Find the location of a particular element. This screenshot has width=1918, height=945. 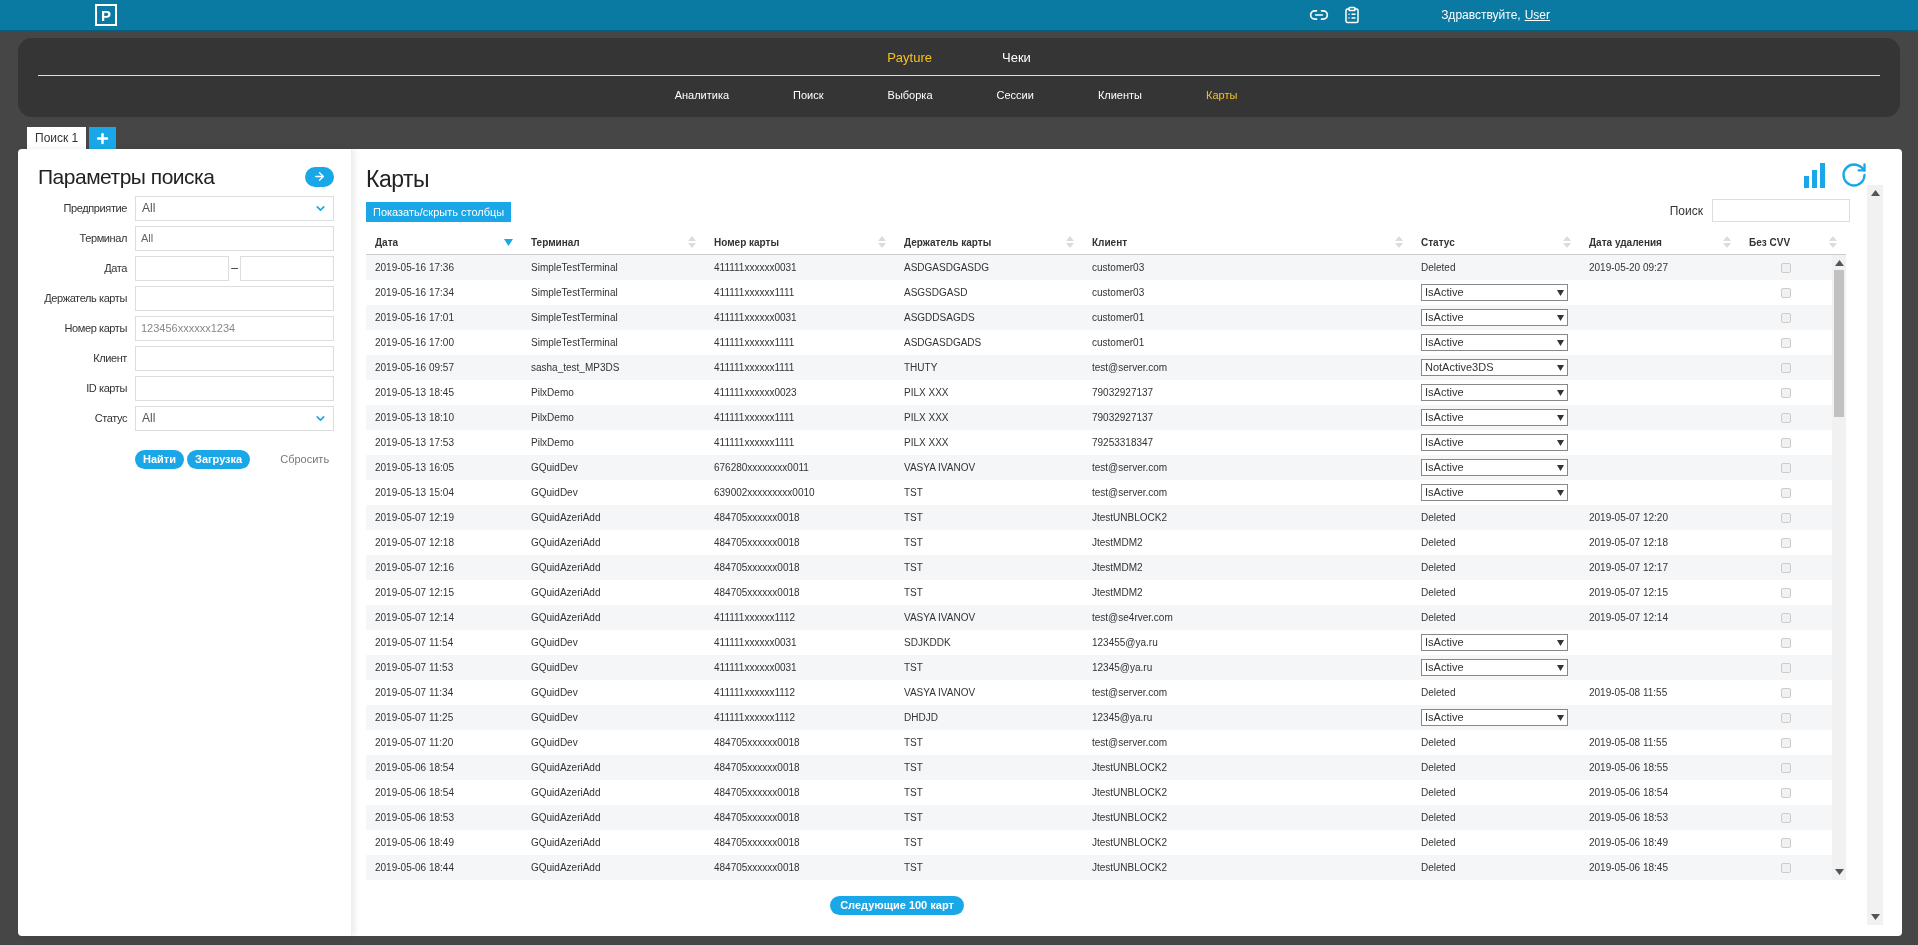

table-cell: Deleted is located at coordinates (1438, 692).